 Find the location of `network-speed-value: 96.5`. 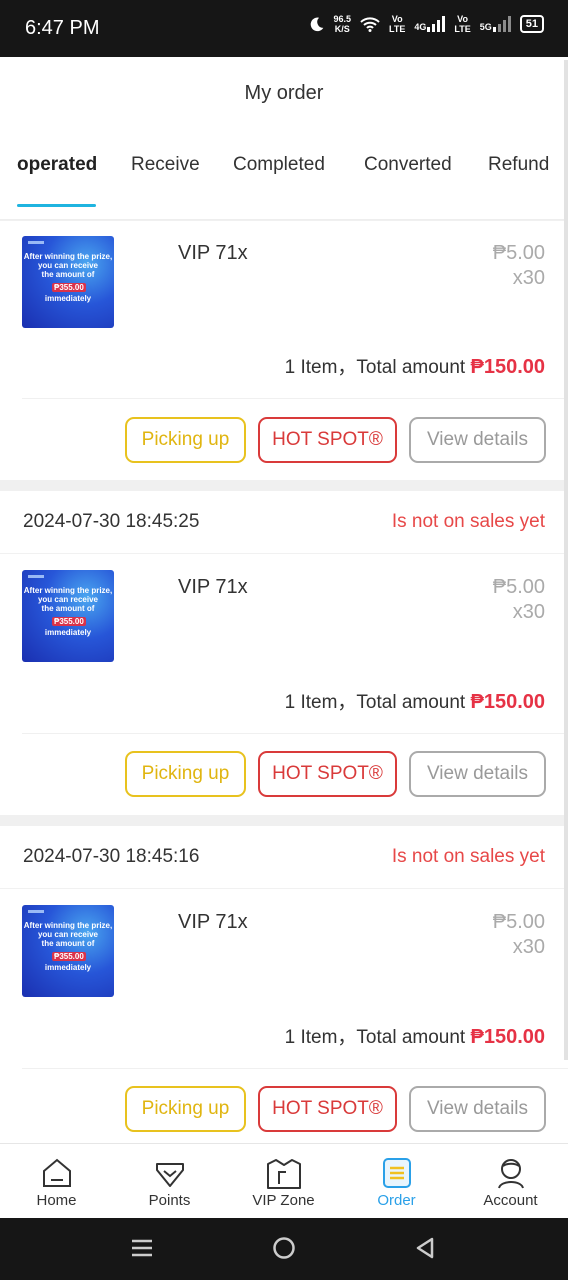

network-speed-value: 96.5 is located at coordinates (342, 19).